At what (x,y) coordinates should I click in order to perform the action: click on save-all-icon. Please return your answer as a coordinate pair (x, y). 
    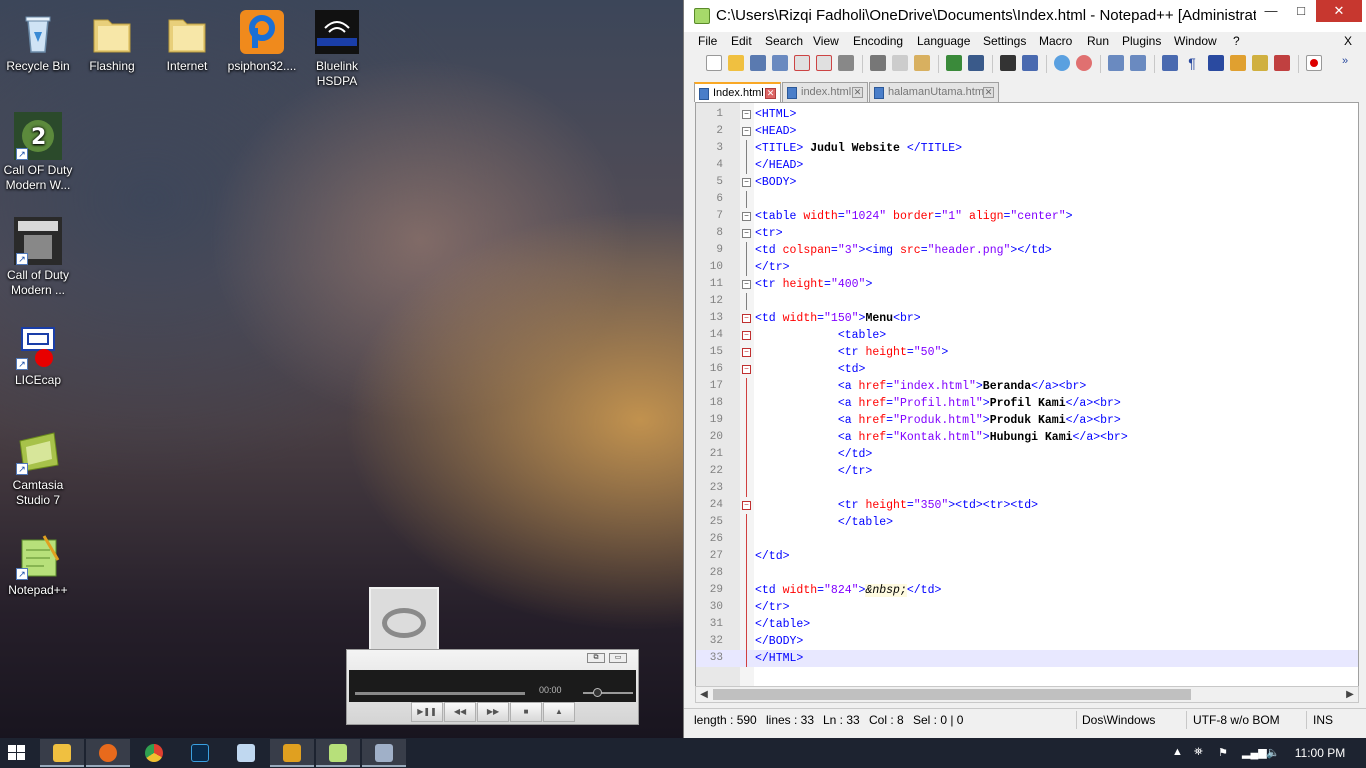
    Looking at the image, I should click on (780, 63).